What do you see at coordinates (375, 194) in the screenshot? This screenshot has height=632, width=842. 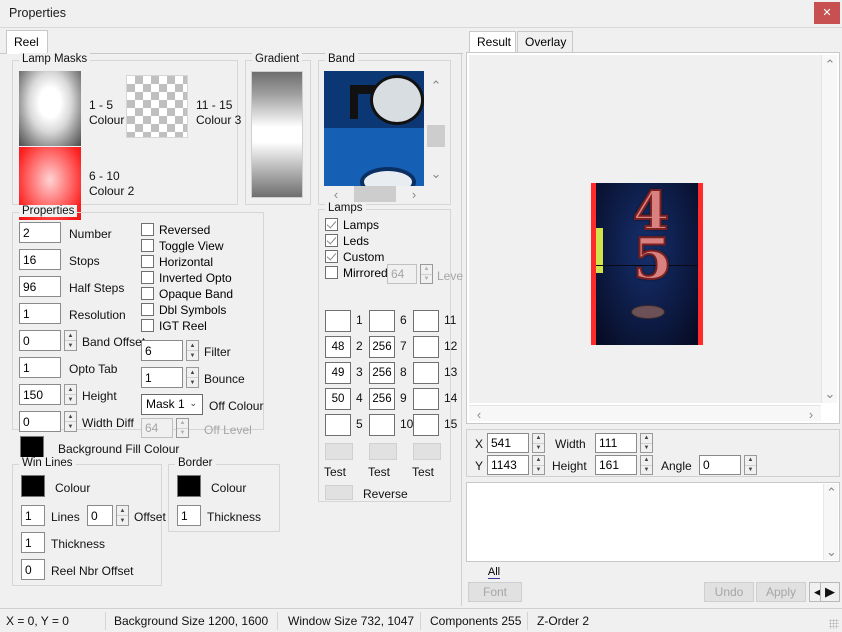 I see `band-scroll-thumb-horizontal` at bounding box center [375, 194].